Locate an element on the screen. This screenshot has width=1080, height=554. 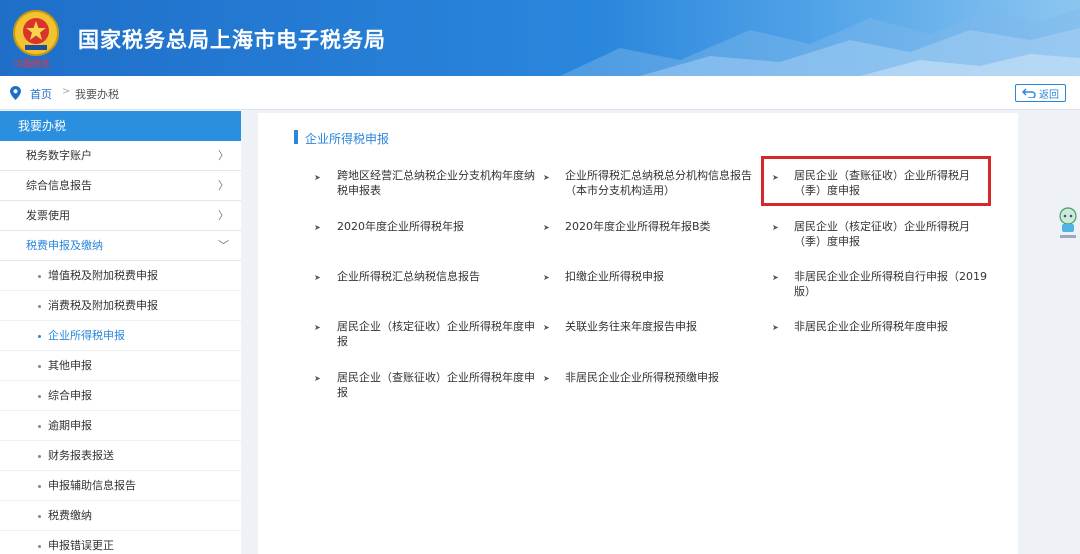
link-line: 企业所得税汇总纳税总分机构信息报告 is located at coordinates (658, 175).